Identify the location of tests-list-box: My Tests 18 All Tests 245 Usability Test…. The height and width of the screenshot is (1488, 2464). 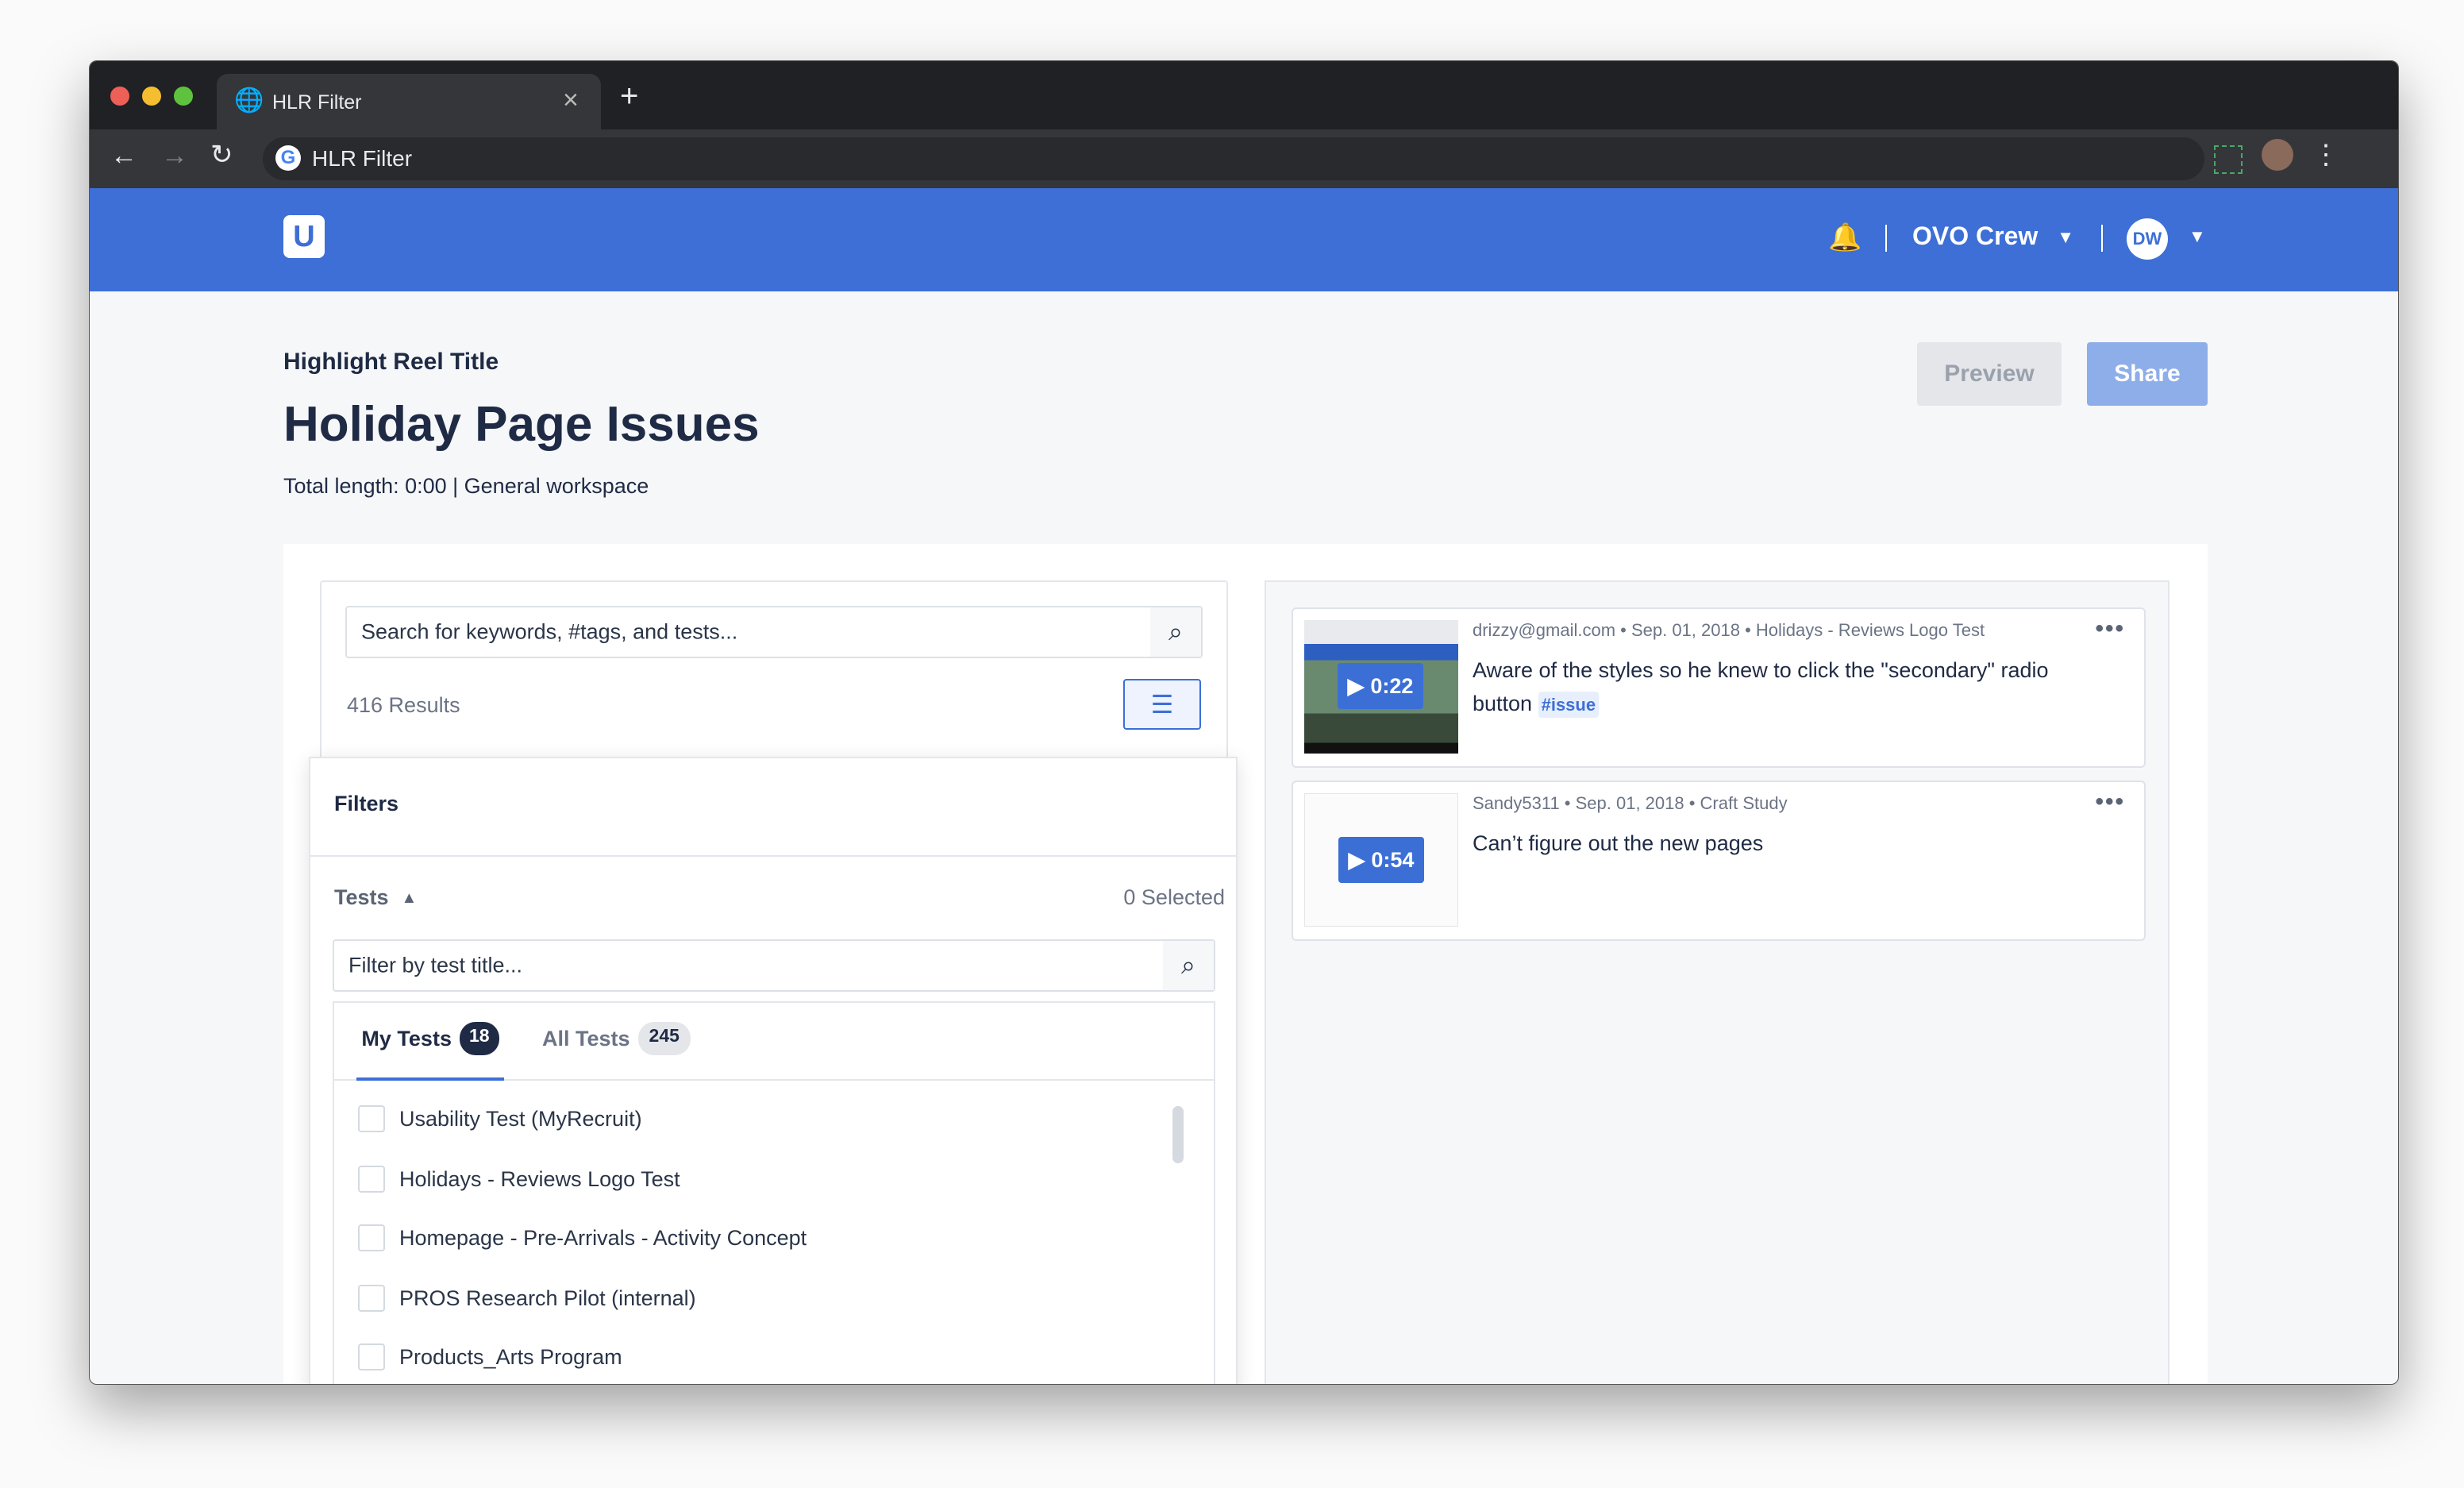
(774, 1192).